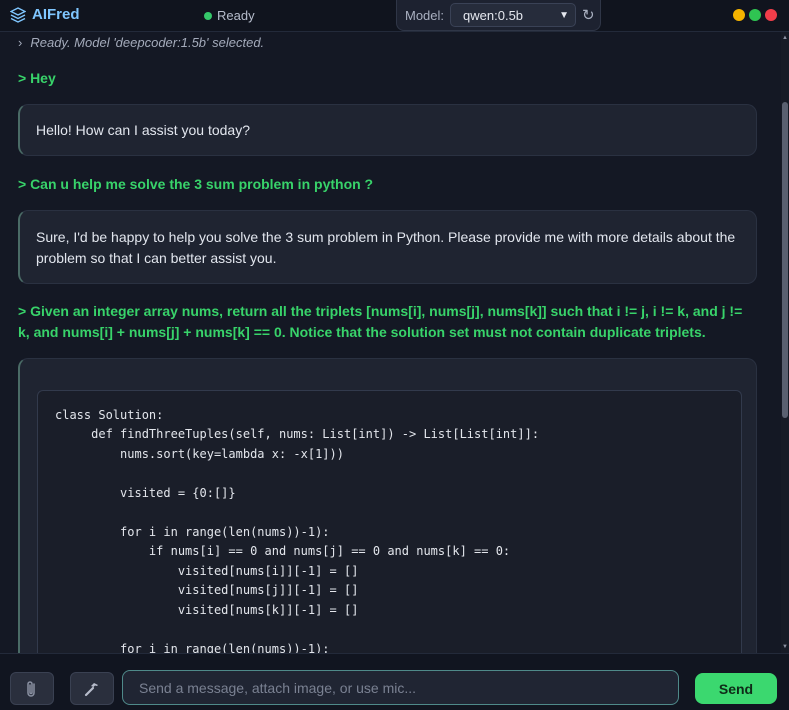 The width and height of the screenshot is (789, 710). What do you see at coordinates (493, 15) in the screenshot?
I see `model-selected-value: qwen:0.5b` at bounding box center [493, 15].